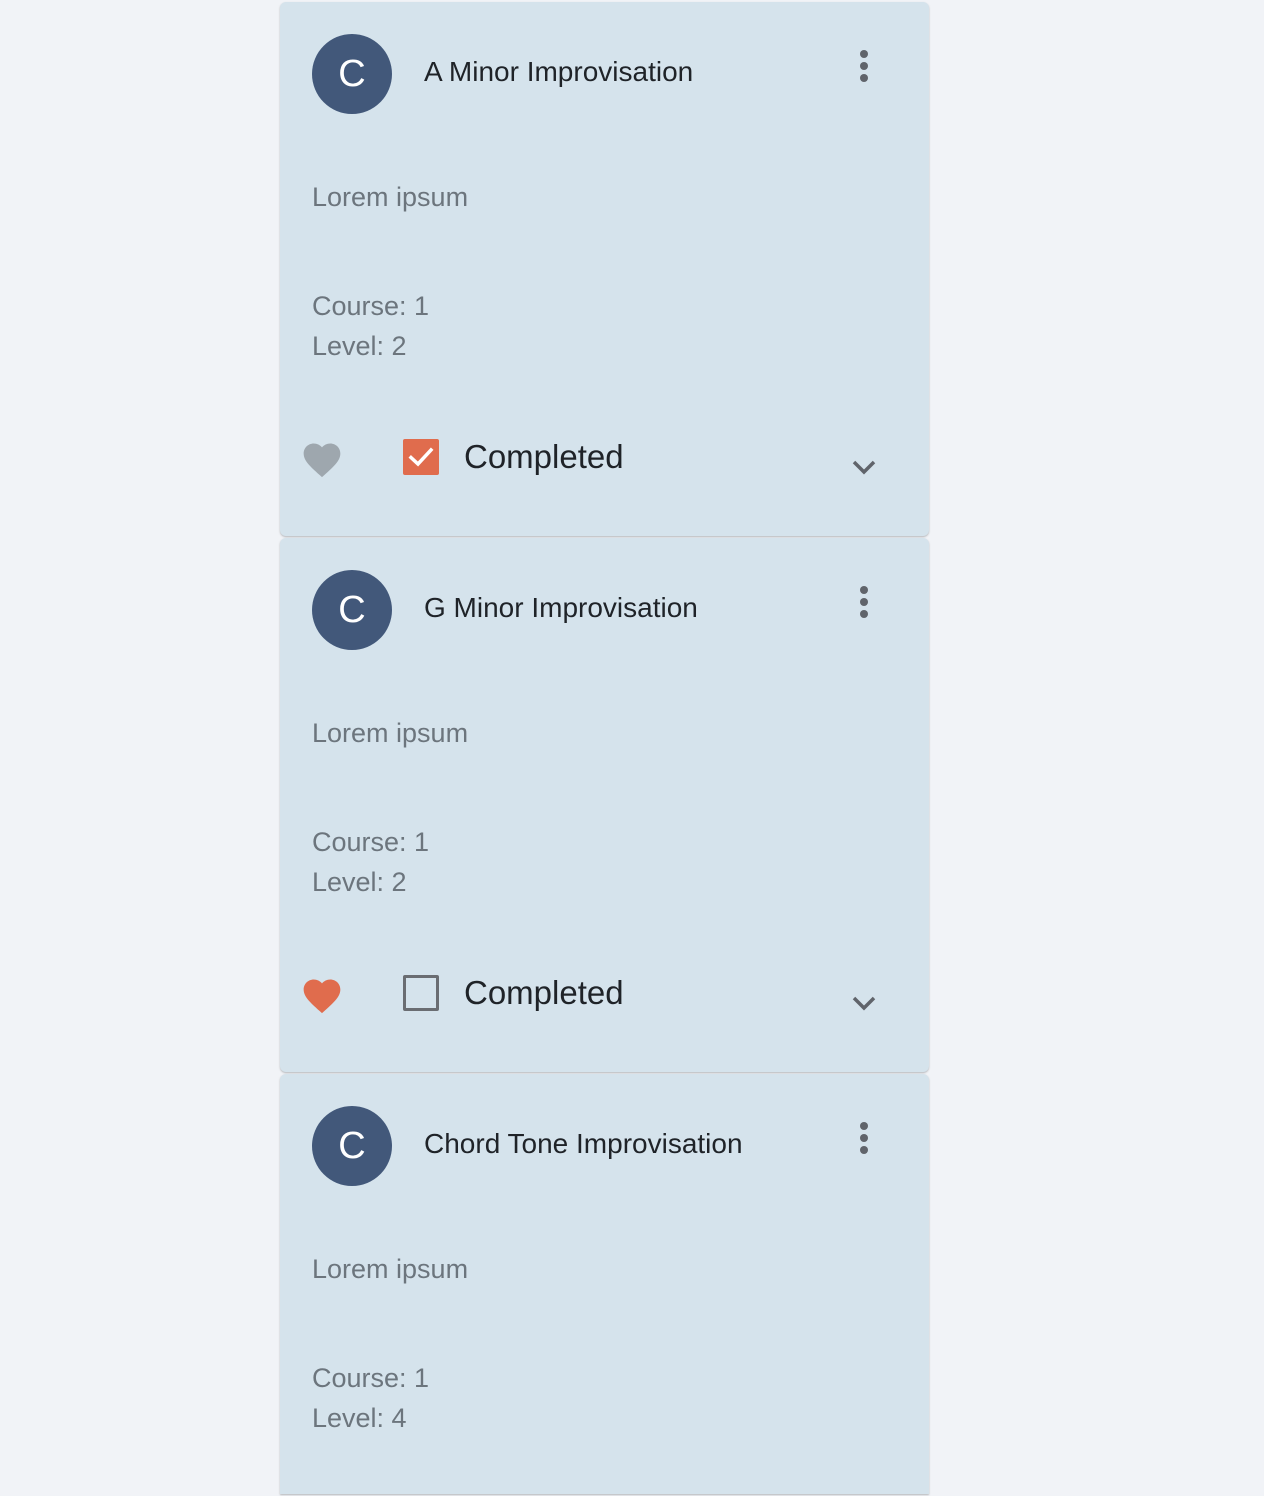 This screenshot has height=1496, width=1264. I want to click on card-meta: Course: 1 Level: 4, so click(370, 1398).